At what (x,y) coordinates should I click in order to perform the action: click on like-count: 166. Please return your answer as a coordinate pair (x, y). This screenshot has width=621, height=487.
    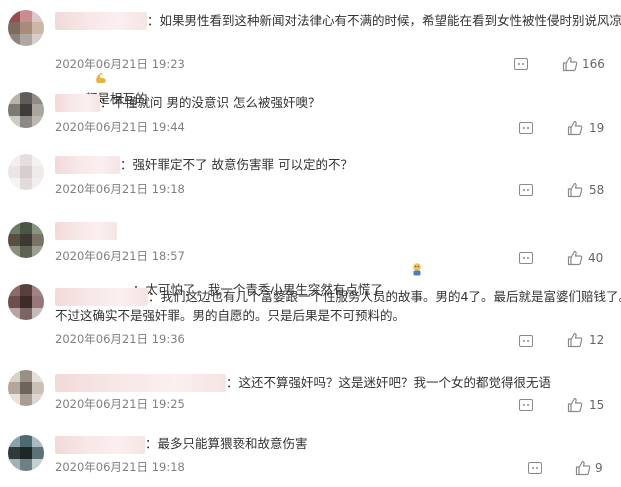
    Looking at the image, I should click on (593, 64).